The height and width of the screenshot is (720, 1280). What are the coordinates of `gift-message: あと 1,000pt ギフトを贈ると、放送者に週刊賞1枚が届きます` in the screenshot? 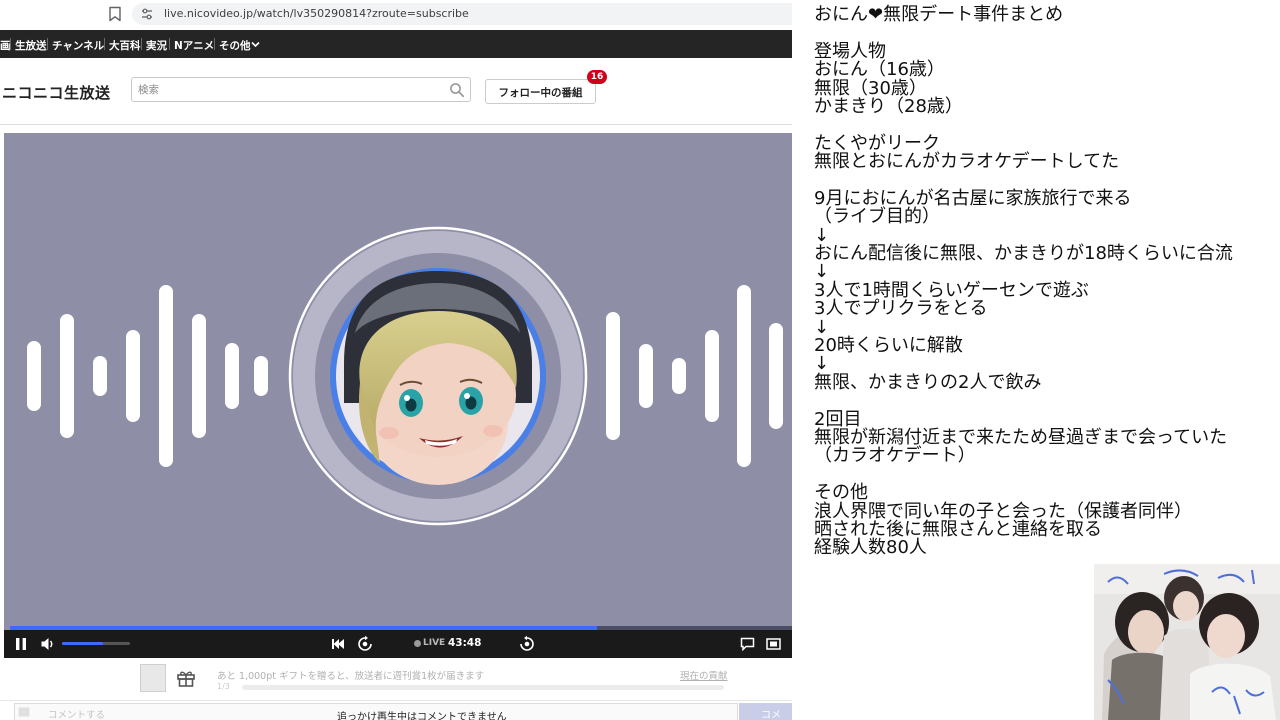 It's located at (351, 676).